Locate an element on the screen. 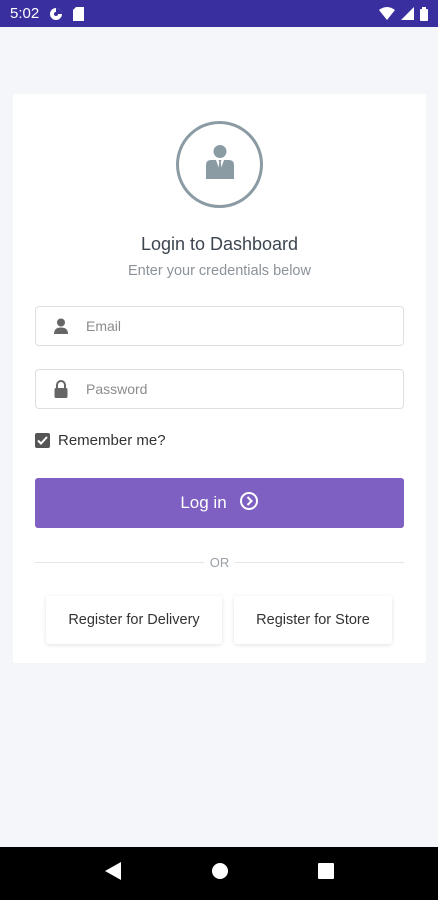 The image size is (438, 900). login-button: Log in is located at coordinates (219, 503).